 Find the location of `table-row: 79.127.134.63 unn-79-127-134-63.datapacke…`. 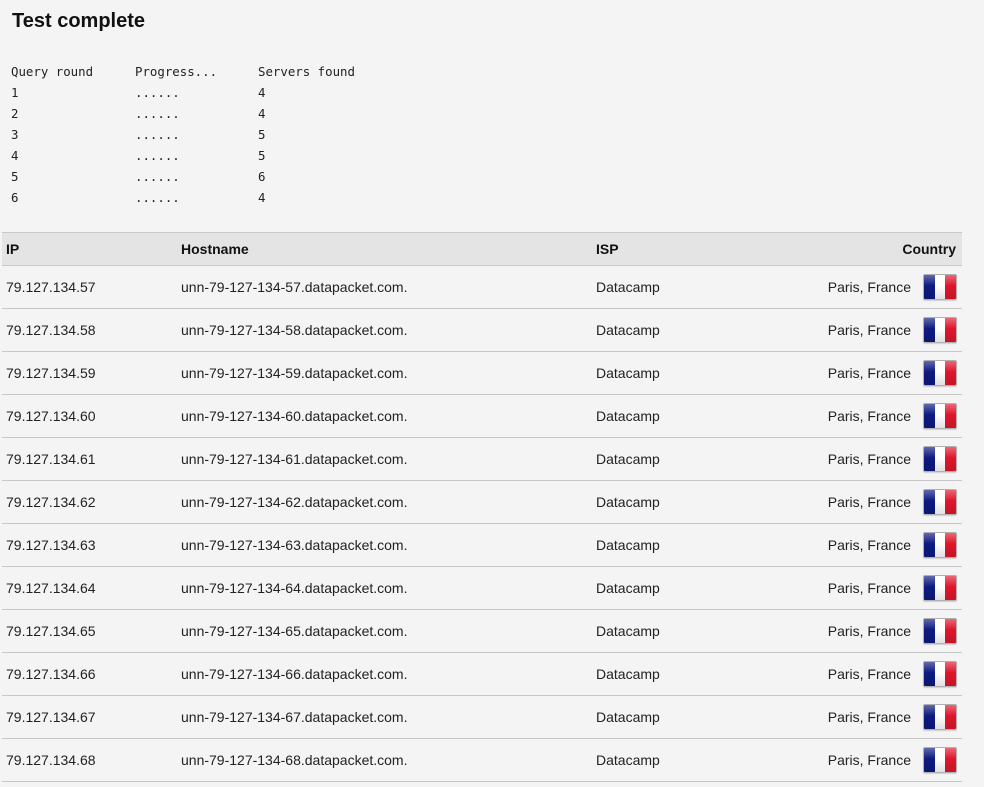

table-row: 79.127.134.63 unn-79-127-134-63.datapacke… is located at coordinates (482, 545).